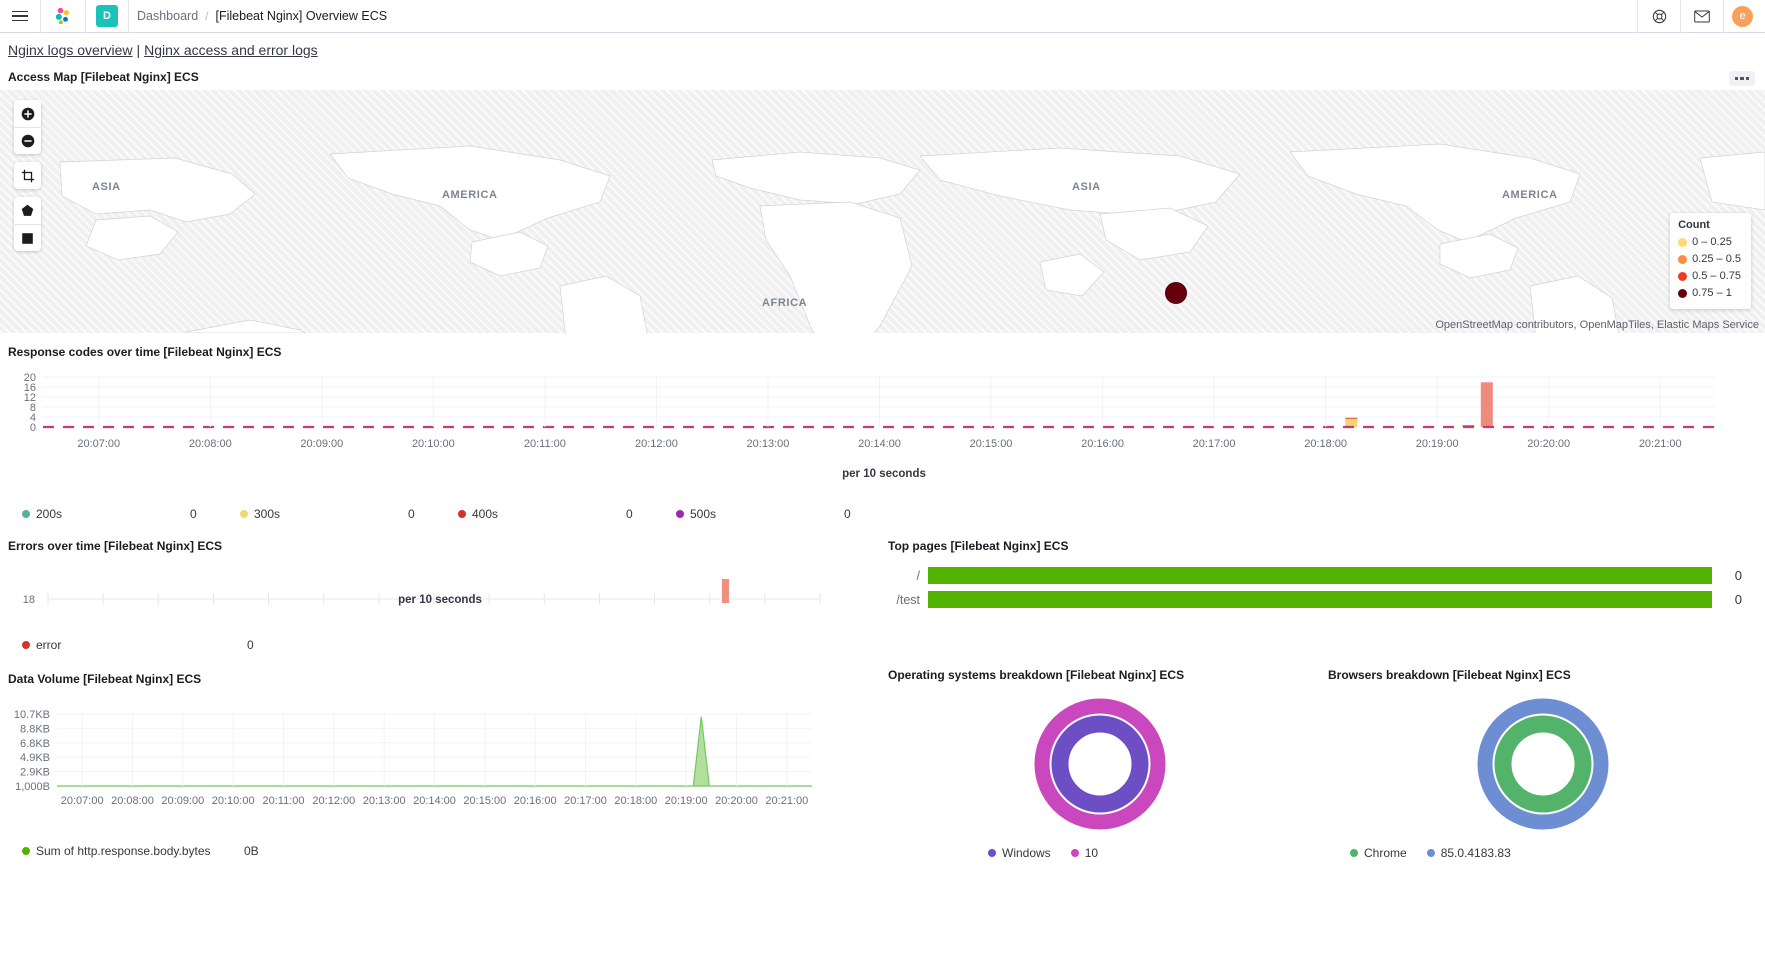 The height and width of the screenshot is (958, 1765). What do you see at coordinates (629, 514) in the screenshot?
I see `legend-value-400s: 0` at bounding box center [629, 514].